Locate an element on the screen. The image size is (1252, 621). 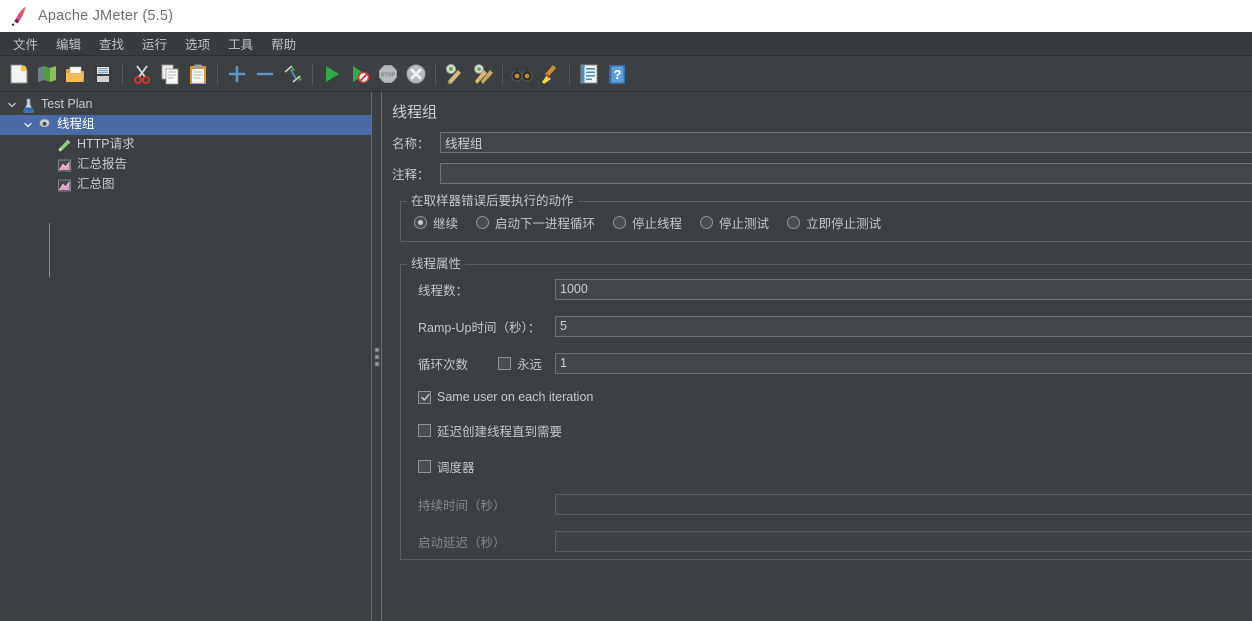
templates-button is located at coordinates (47, 74).